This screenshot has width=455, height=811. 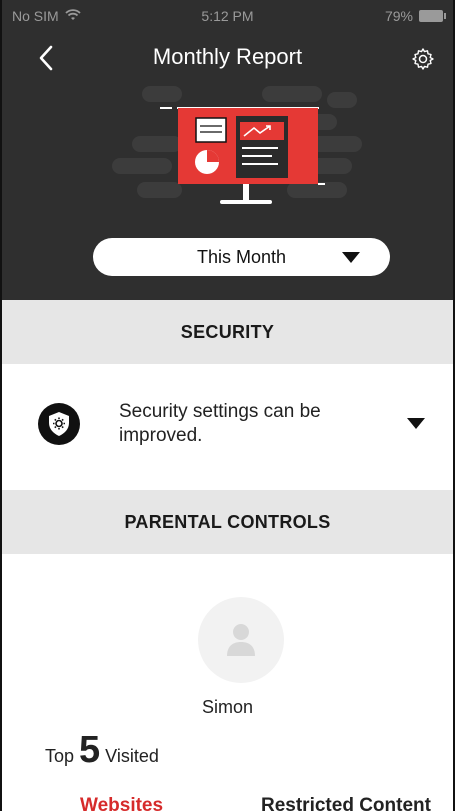 What do you see at coordinates (227, 16) in the screenshot?
I see `status-bar: No SIM 5:12 PM 79%` at bounding box center [227, 16].